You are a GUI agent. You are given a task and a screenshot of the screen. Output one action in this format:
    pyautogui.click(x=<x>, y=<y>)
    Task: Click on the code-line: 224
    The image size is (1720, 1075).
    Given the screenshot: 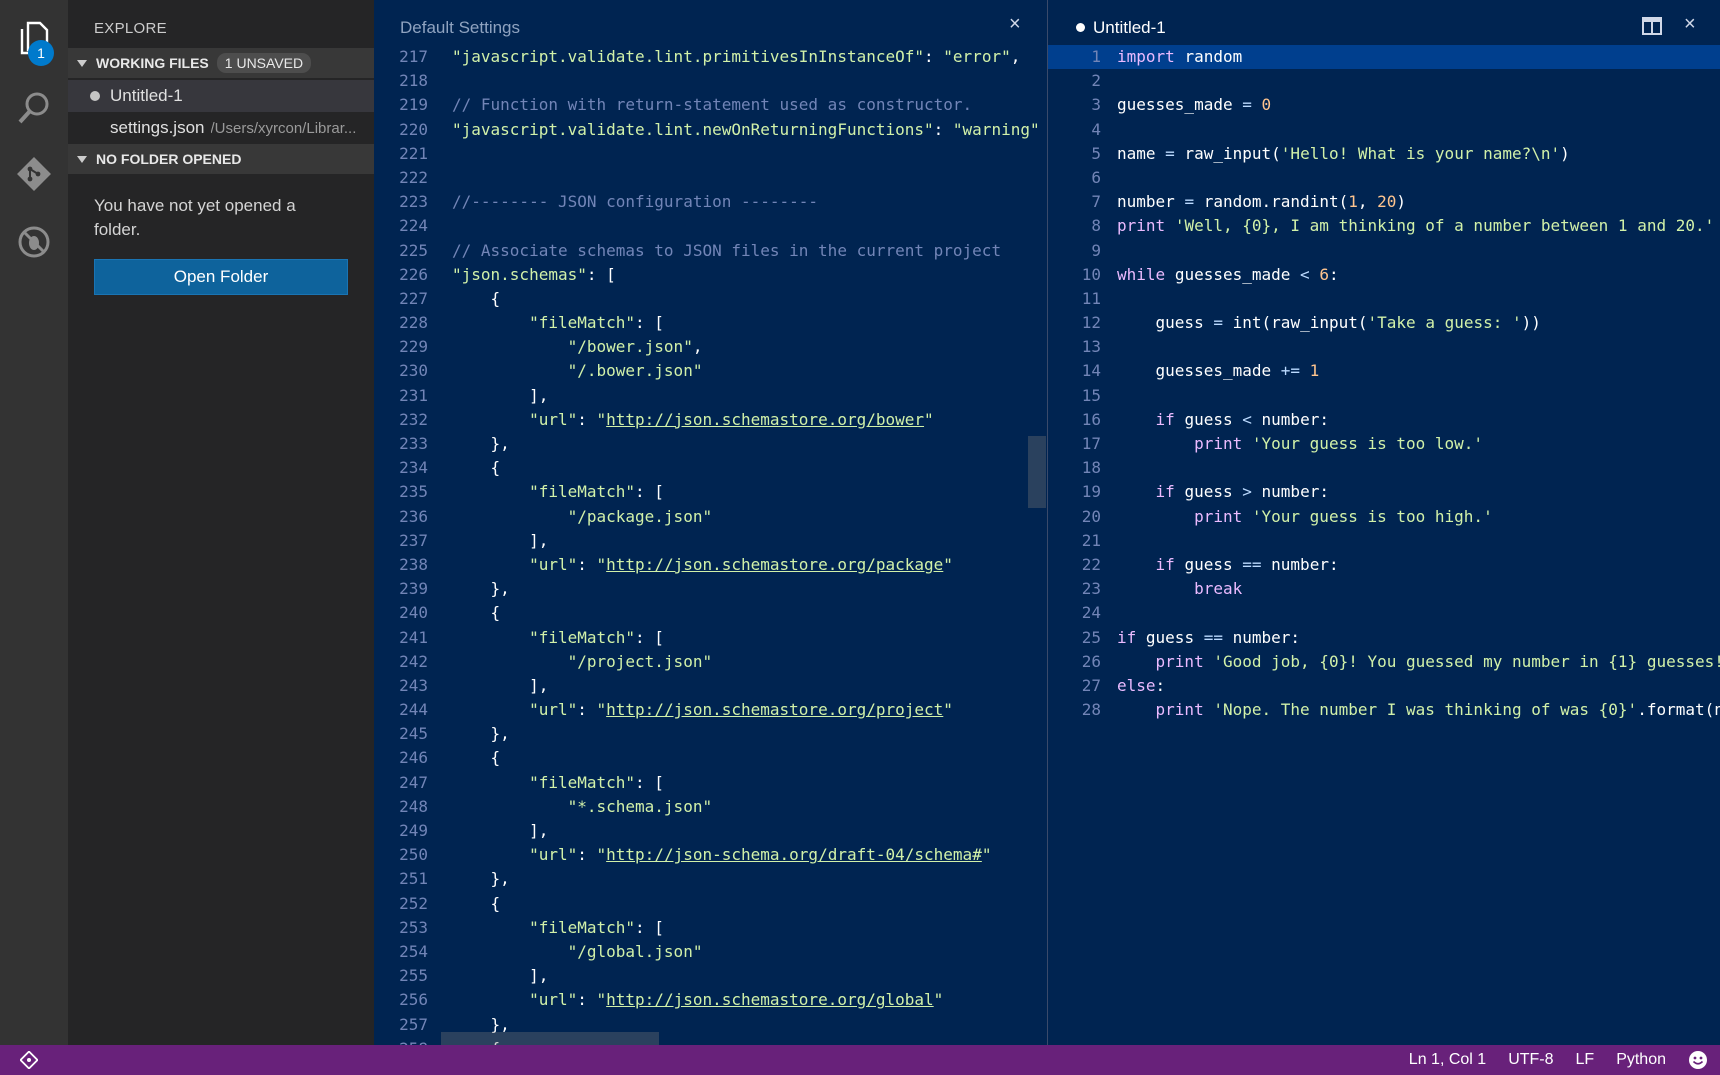 What is the action you would take?
    pyautogui.click(x=707, y=226)
    